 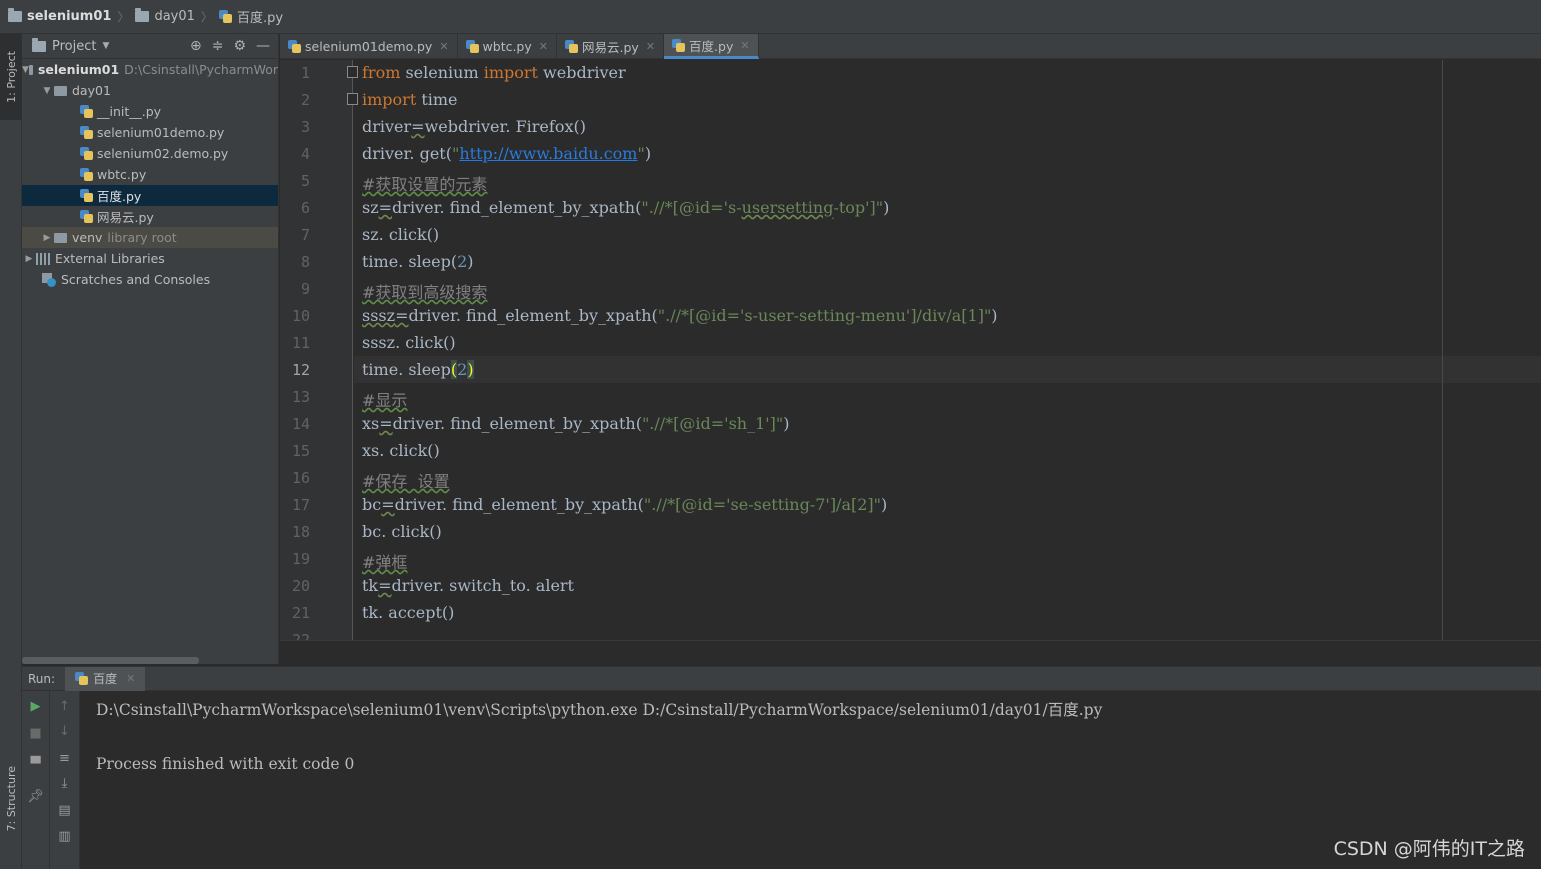 I want to click on tab-selenium01demo: selenium01demo.py ✕, so click(x=369, y=46).